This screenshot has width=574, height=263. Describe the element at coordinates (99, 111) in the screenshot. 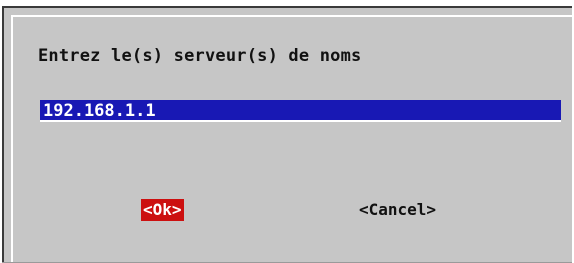

I see `nameserver-input-value: 192.168.1.1` at that location.